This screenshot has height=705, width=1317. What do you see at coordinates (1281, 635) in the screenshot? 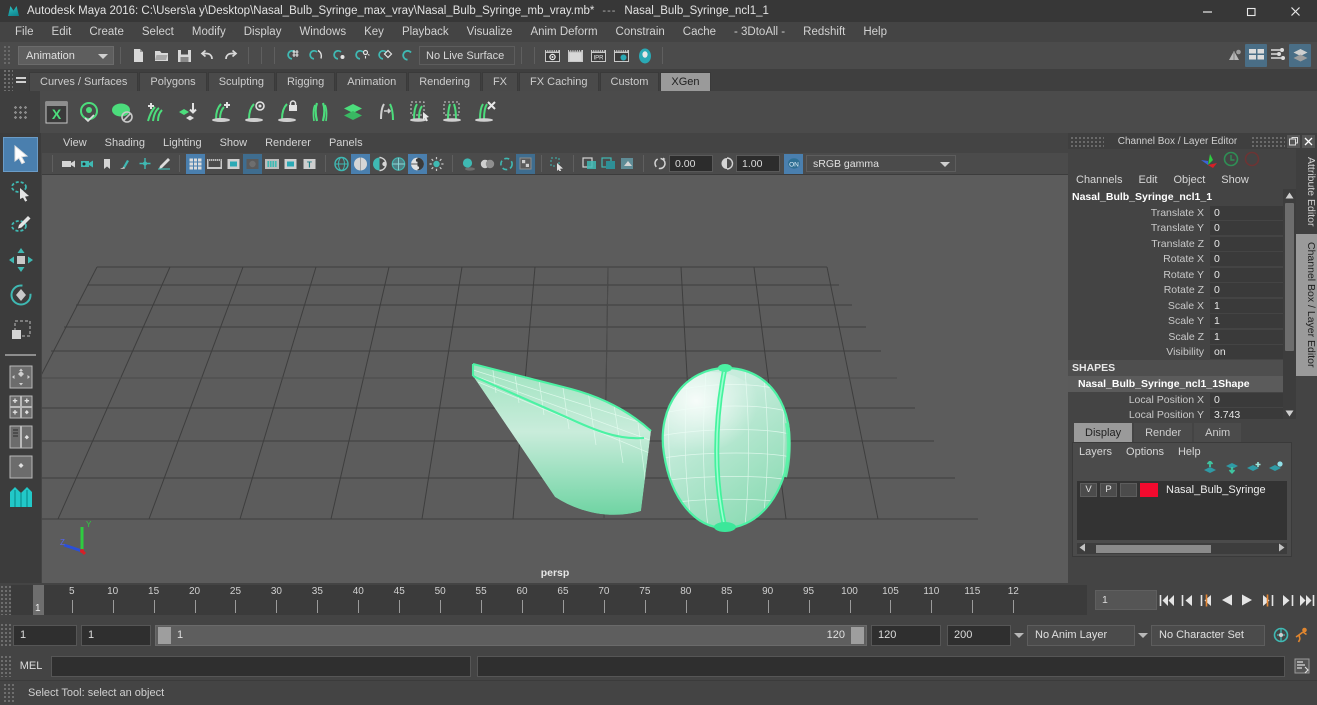
I see `auto-keyframe-icon` at bounding box center [1281, 635].